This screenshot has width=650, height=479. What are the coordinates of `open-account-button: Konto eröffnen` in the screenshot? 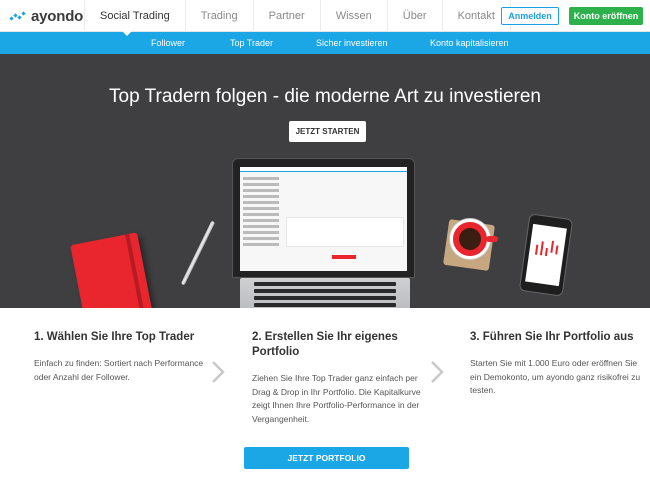 It's located at (606, 16).